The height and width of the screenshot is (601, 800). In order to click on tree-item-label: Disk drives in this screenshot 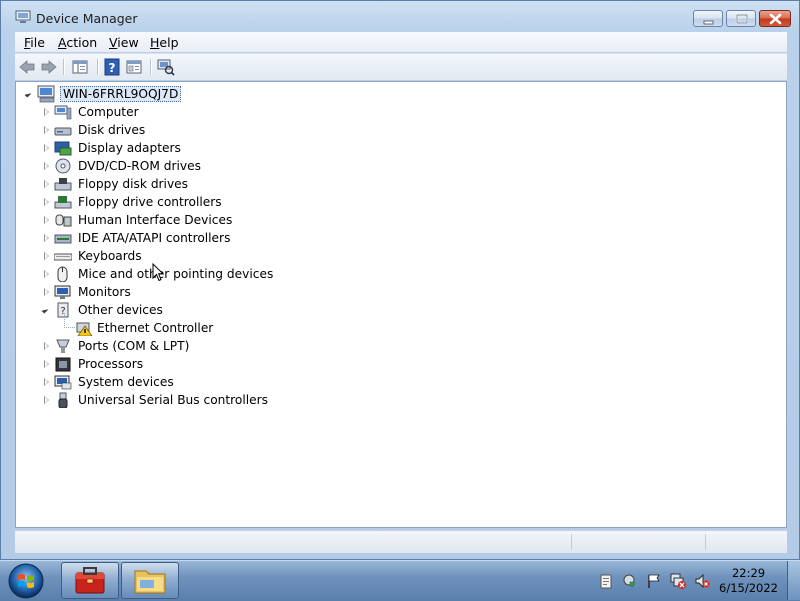, I will do `click(112, 130)`.